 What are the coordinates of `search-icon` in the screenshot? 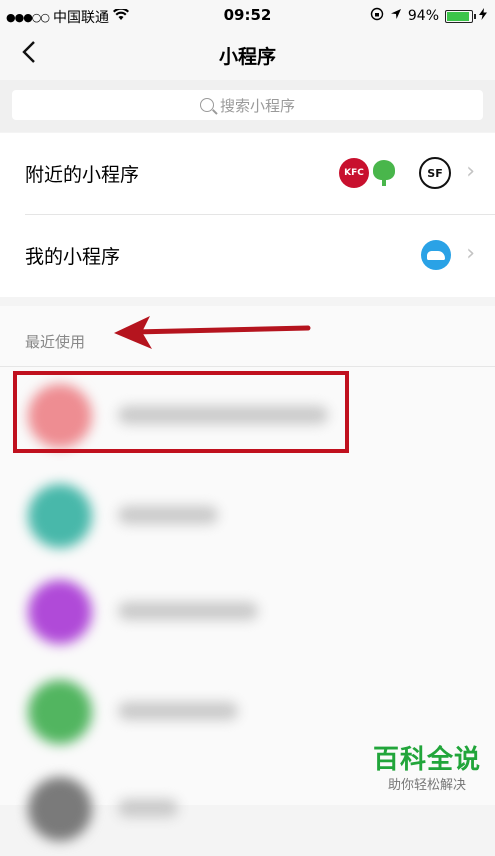 It's located at (206, 105).